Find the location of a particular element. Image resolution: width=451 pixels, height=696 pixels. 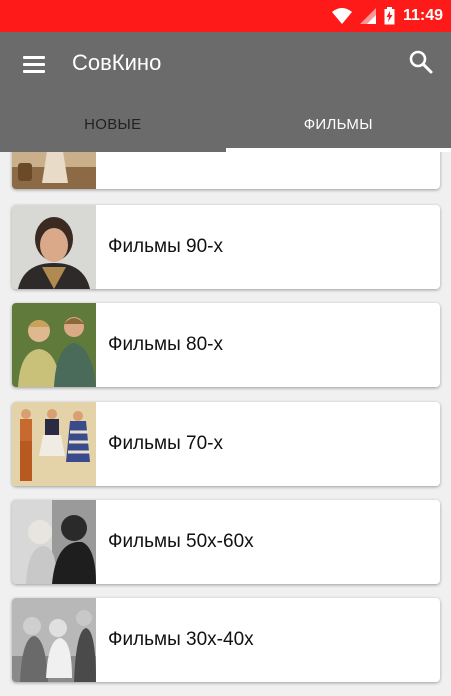

cell-signal-icon is located at coordinates (367, 16).